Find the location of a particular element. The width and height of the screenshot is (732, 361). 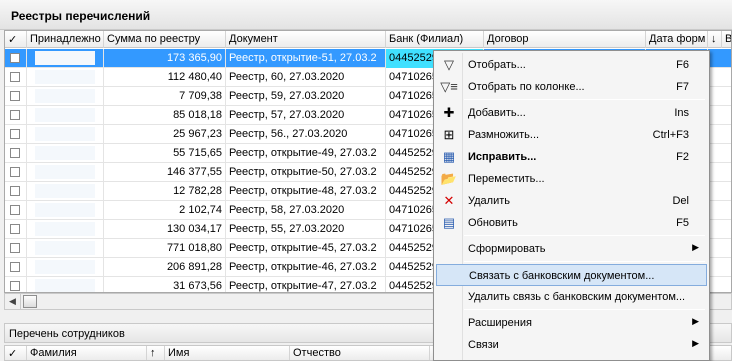

document-cell: Реестр, 57, 27.03.2020 is located at coordinates (306, 115).